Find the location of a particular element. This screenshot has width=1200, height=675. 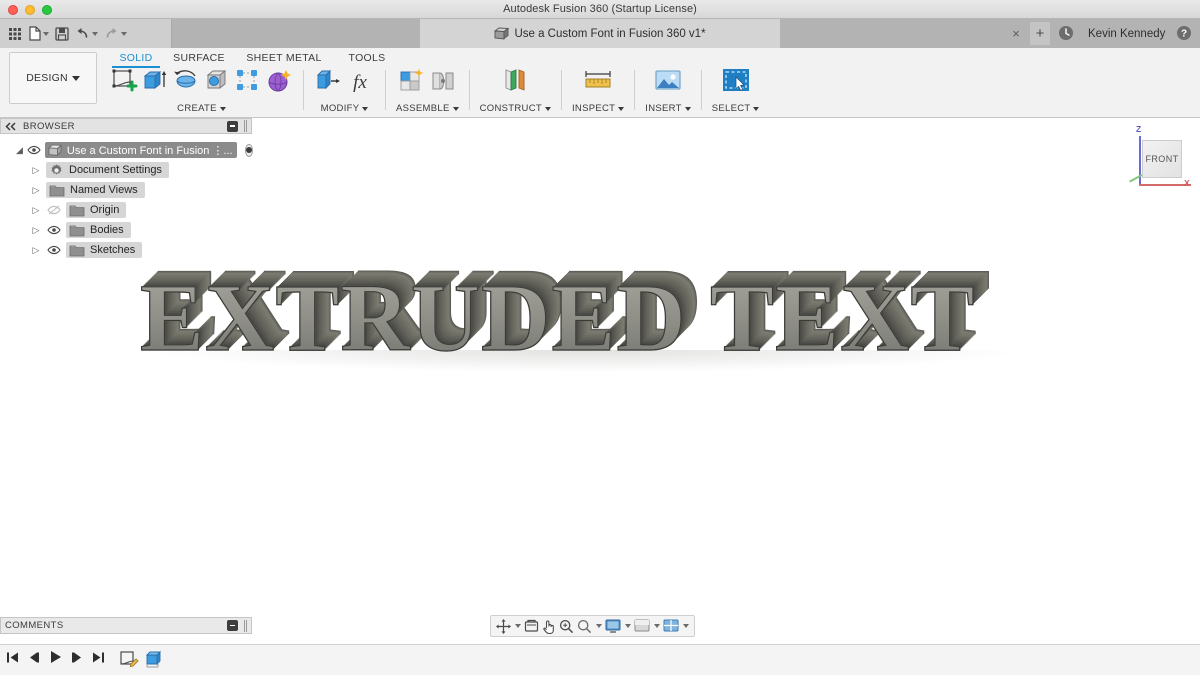

file-menu-button is located at coordinates (38, 34).